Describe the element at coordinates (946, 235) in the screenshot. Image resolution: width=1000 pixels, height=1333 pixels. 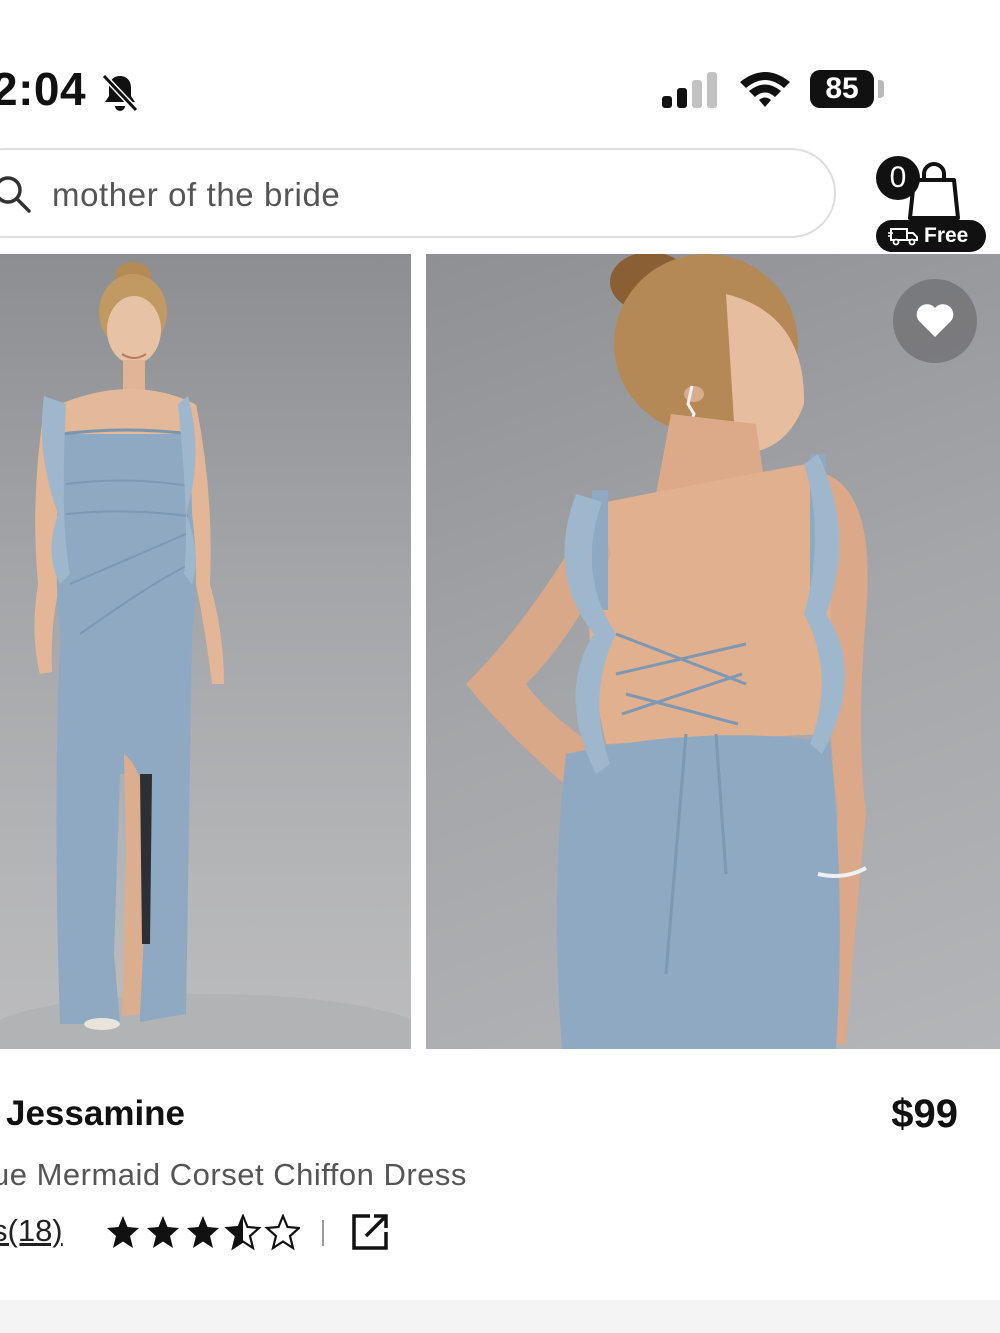
I see `free-shipping-label: Free` at that location.